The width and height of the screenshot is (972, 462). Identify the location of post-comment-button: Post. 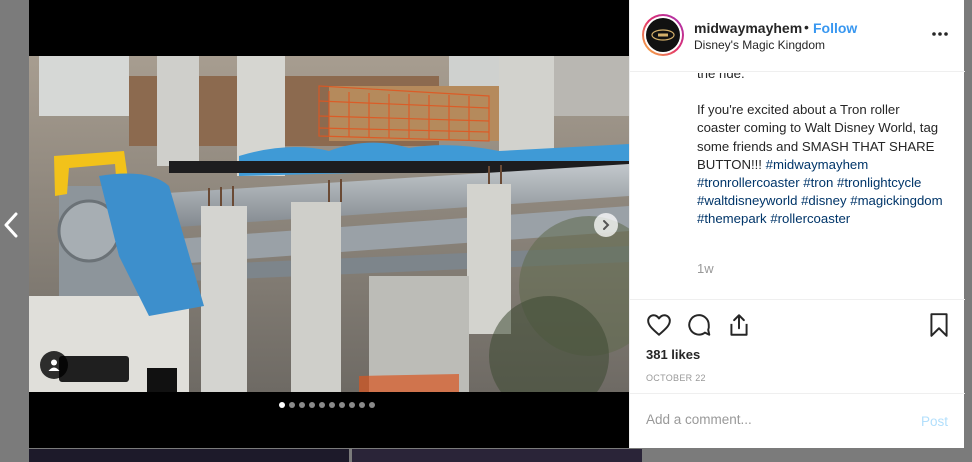
(934, 421).